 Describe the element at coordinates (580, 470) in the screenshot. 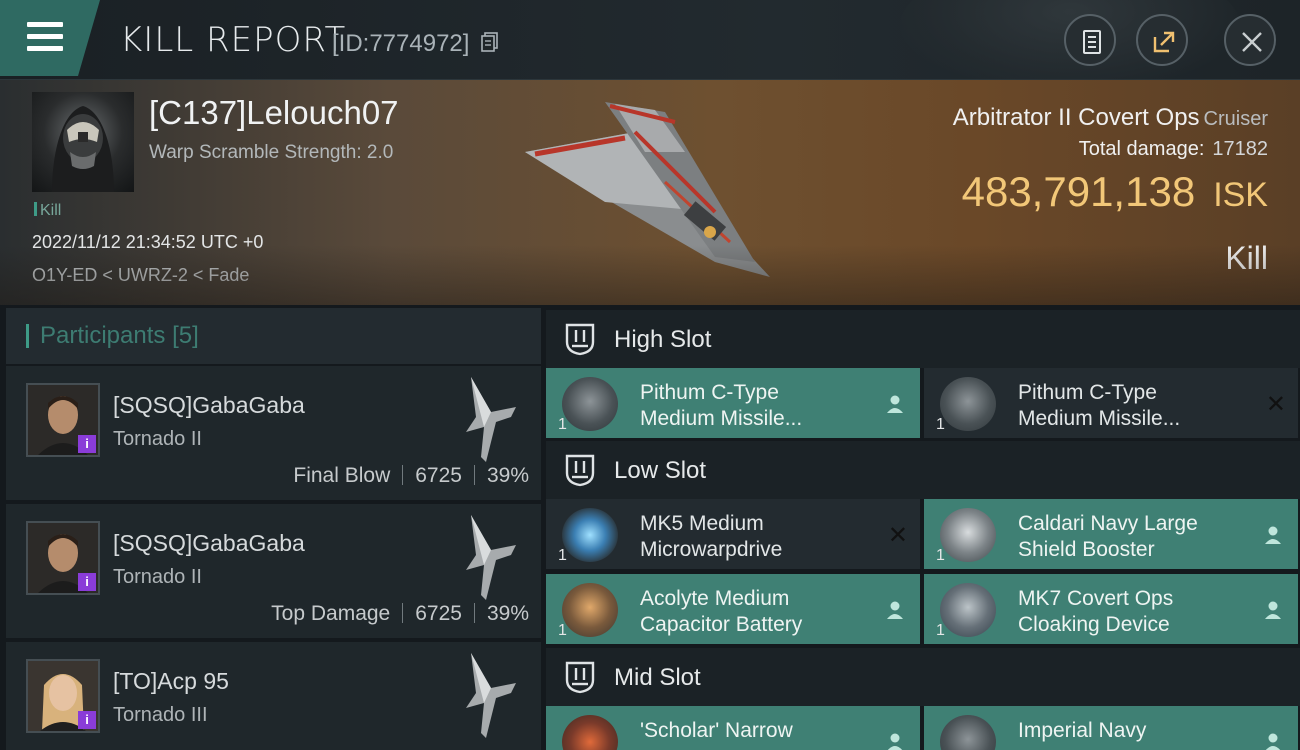

I see `low-slot-icon` at that location.